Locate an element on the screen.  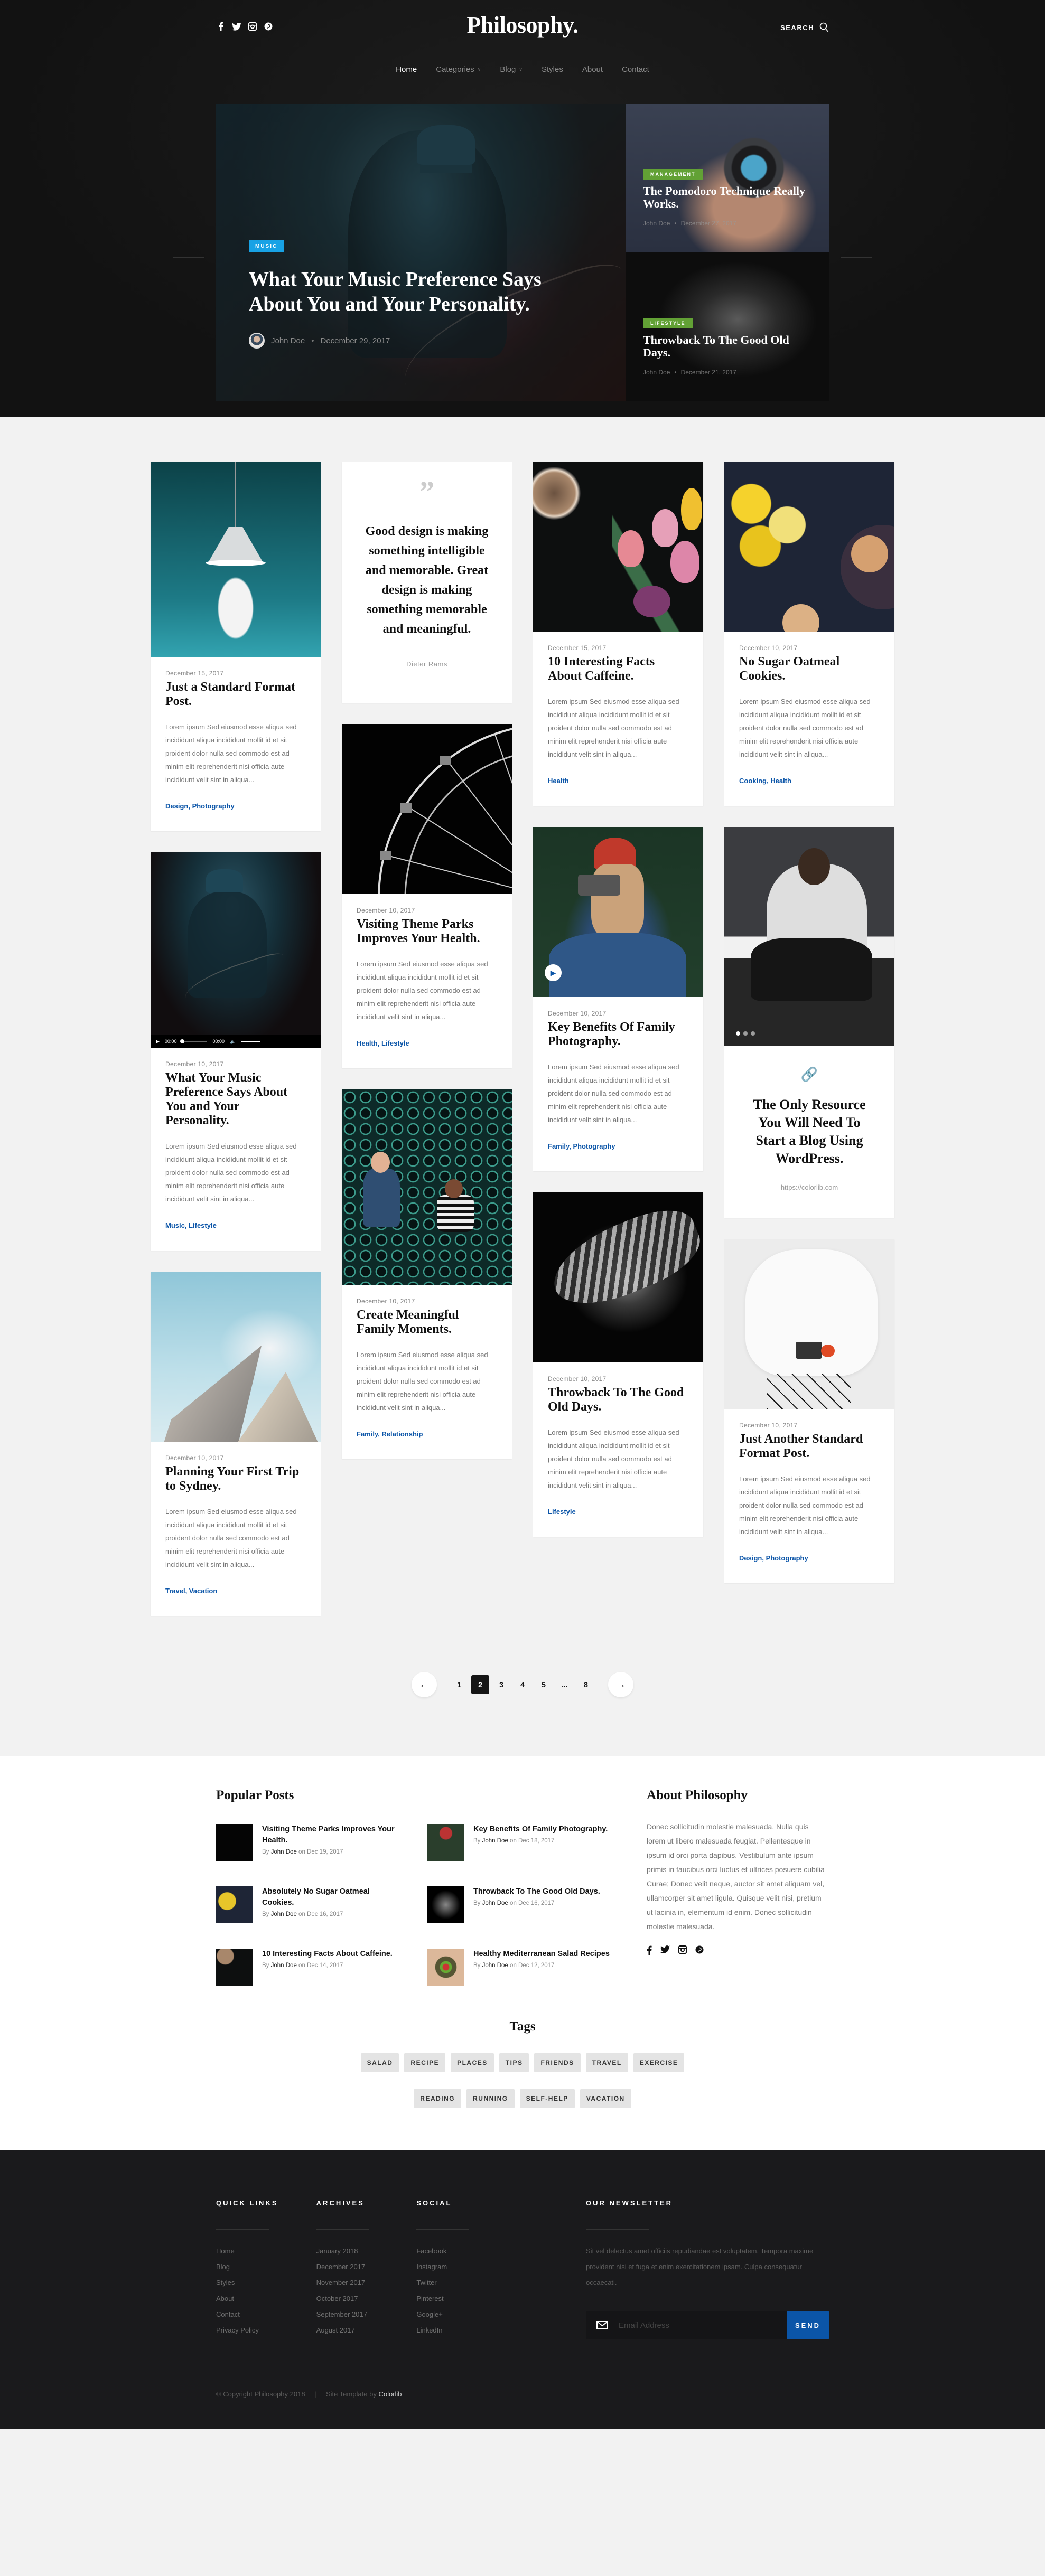
nav-item-home: Home is located at coordinates (406, 69).